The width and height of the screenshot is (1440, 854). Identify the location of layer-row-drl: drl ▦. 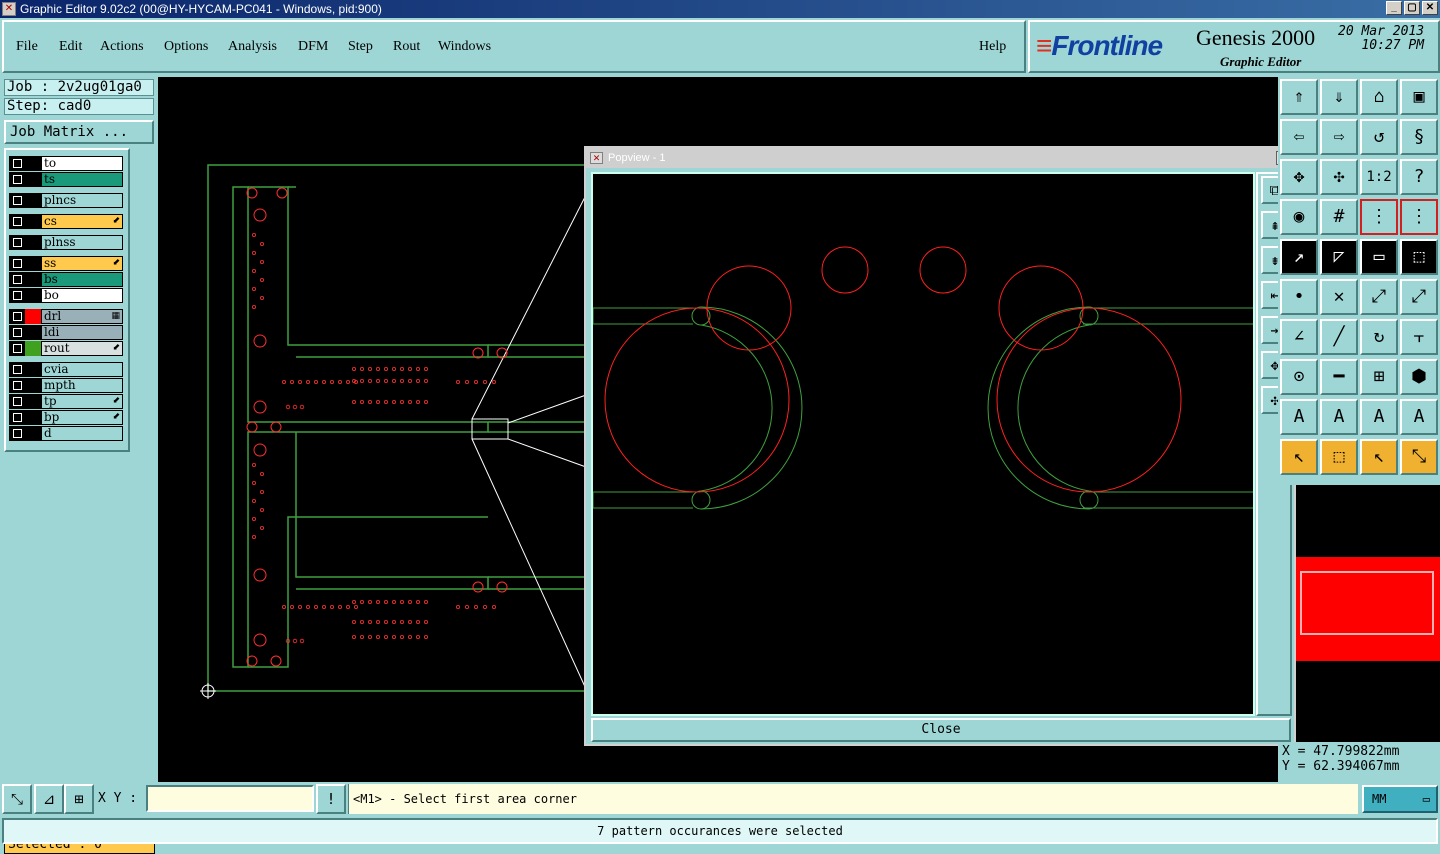
(66, 316).